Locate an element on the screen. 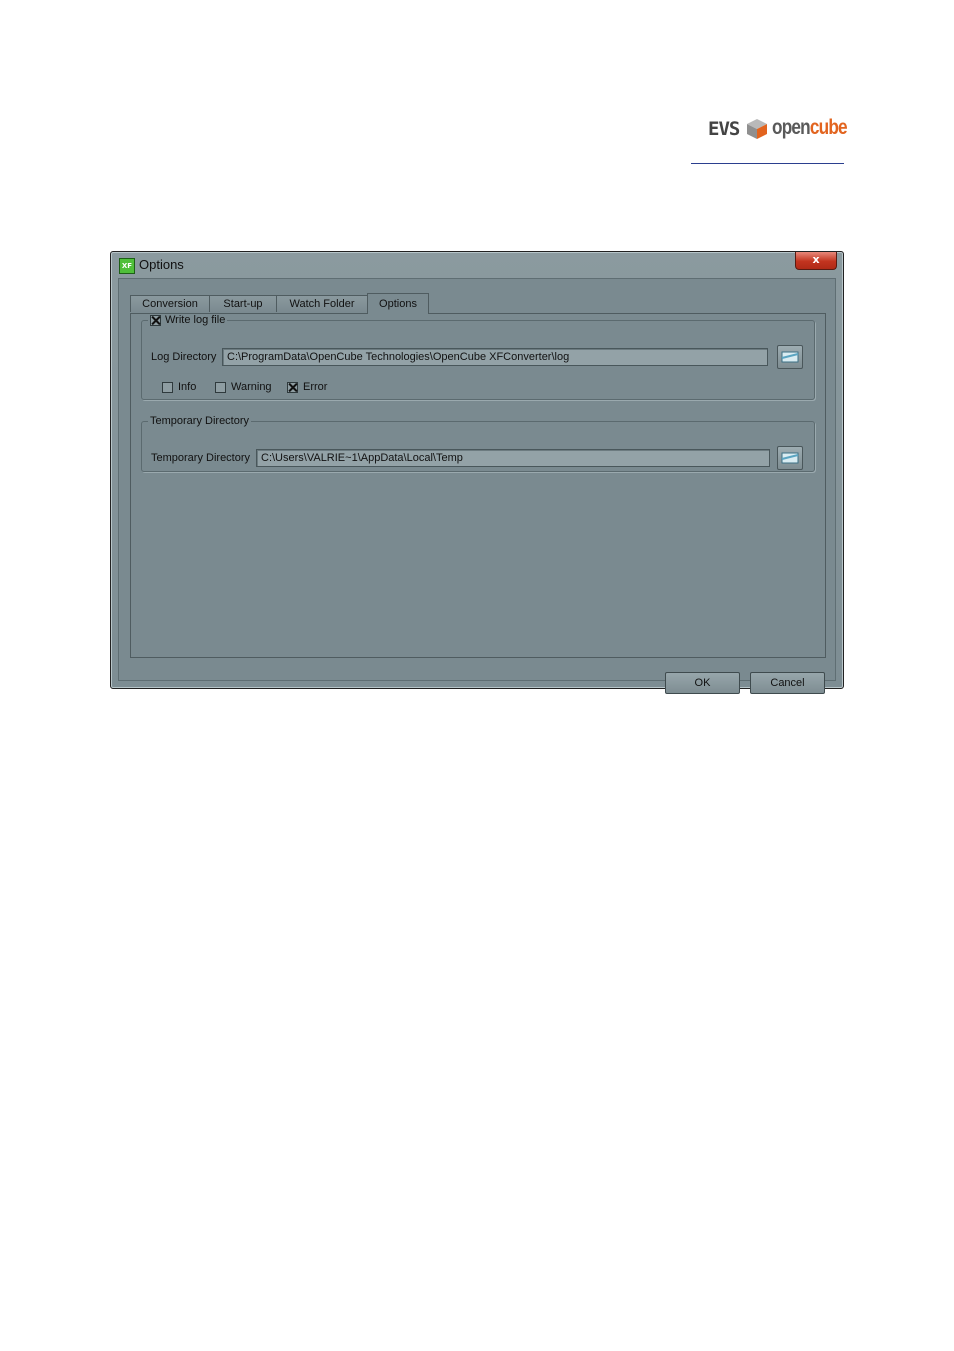 The height and width of the screenshot is (1351, 954). cancel-button: Cancel is located at coordinates (787, 683).